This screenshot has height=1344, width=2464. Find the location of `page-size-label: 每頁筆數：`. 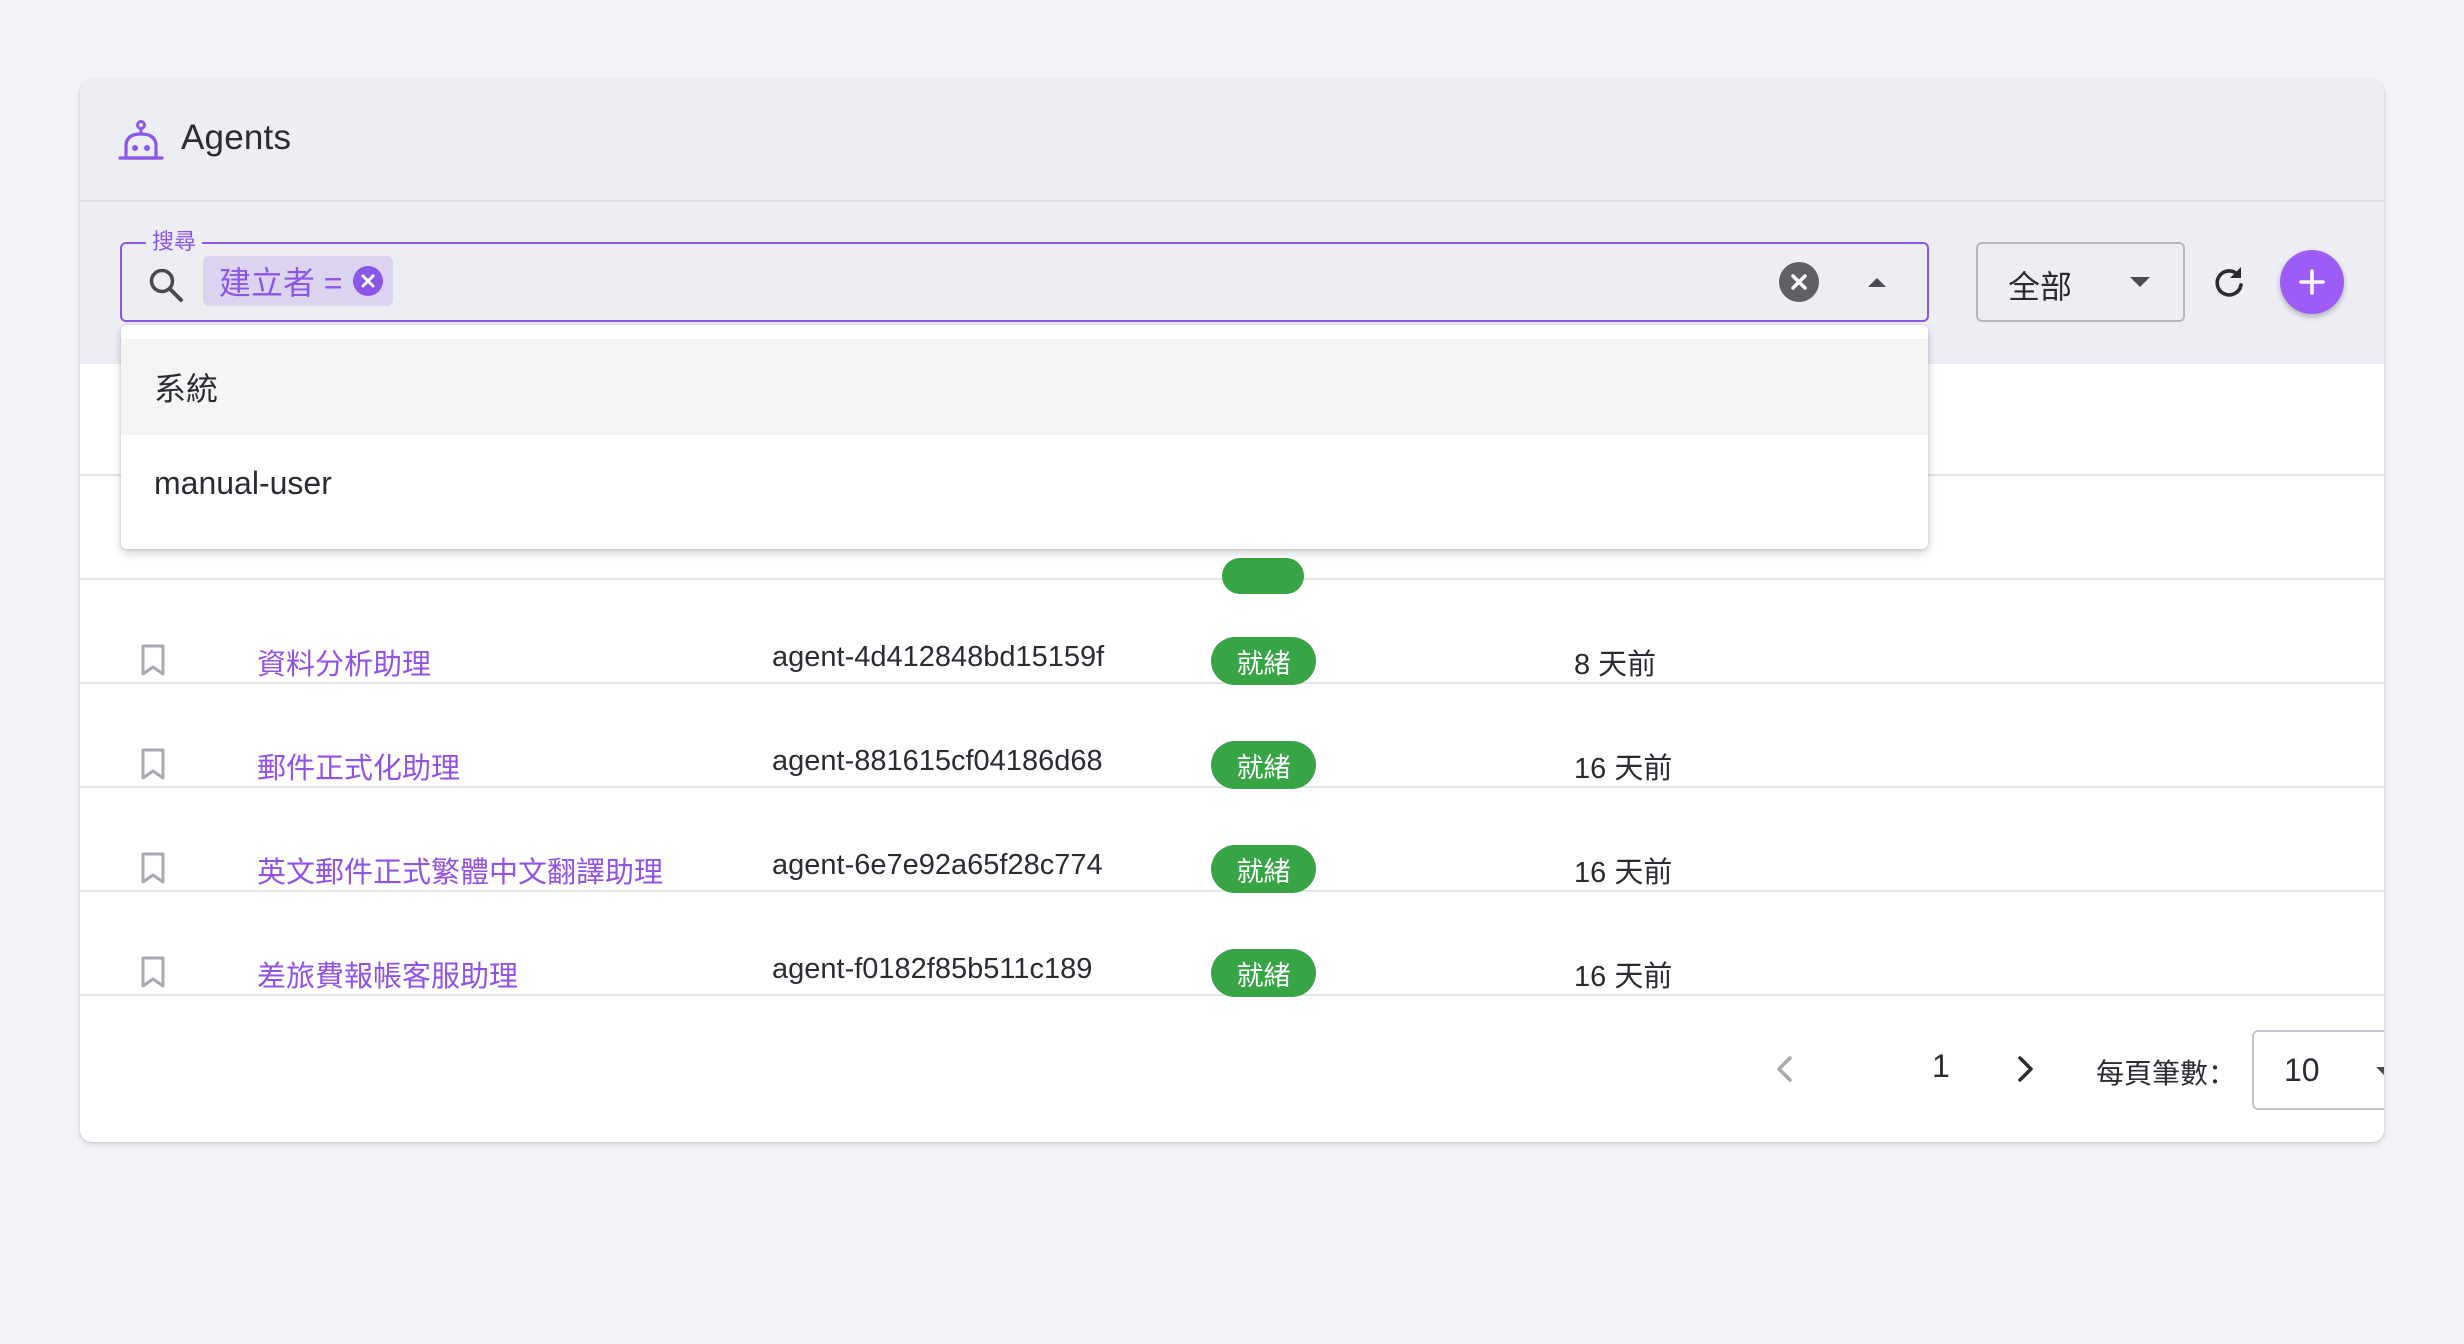

page-size-label: 每頁筆數： is located at coordinates (2166, 1073).